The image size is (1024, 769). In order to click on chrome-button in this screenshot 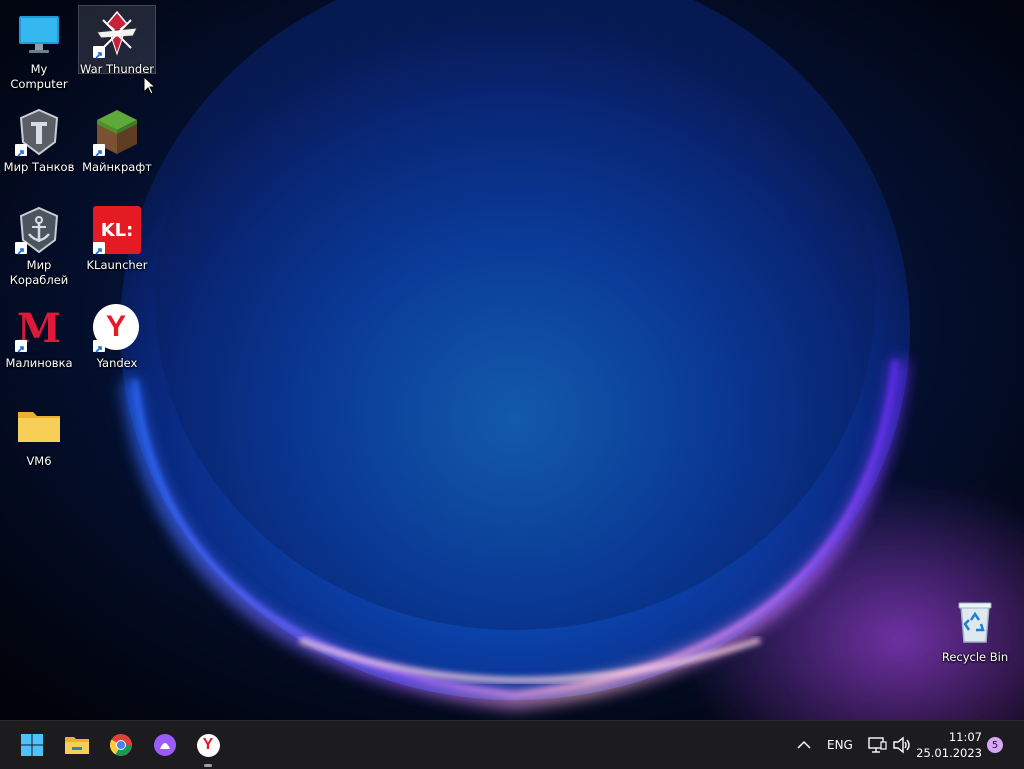, I will do `click(121, 745)`.